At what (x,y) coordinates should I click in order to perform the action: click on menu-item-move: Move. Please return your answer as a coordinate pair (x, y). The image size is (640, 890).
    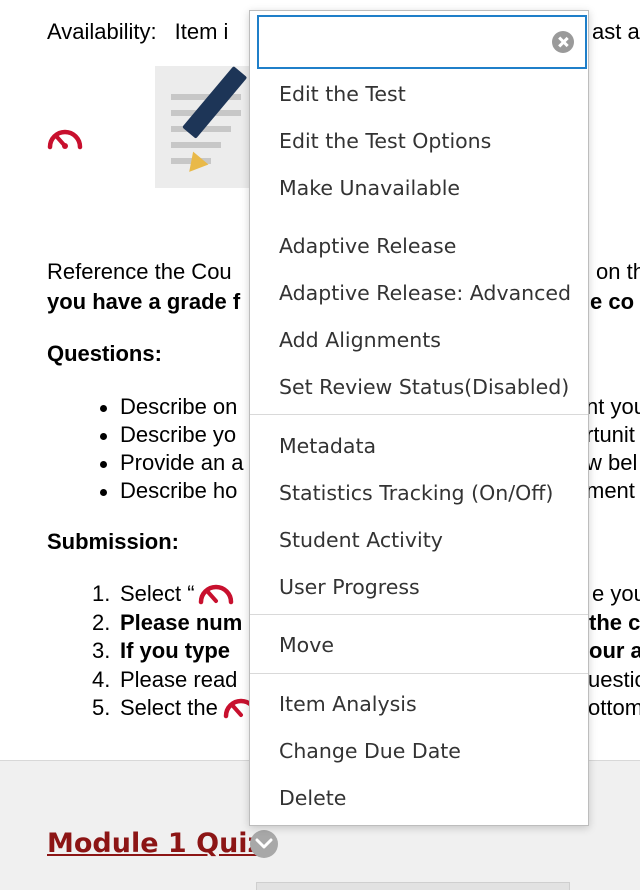
    Looking at the image, I should click on (306, 645).